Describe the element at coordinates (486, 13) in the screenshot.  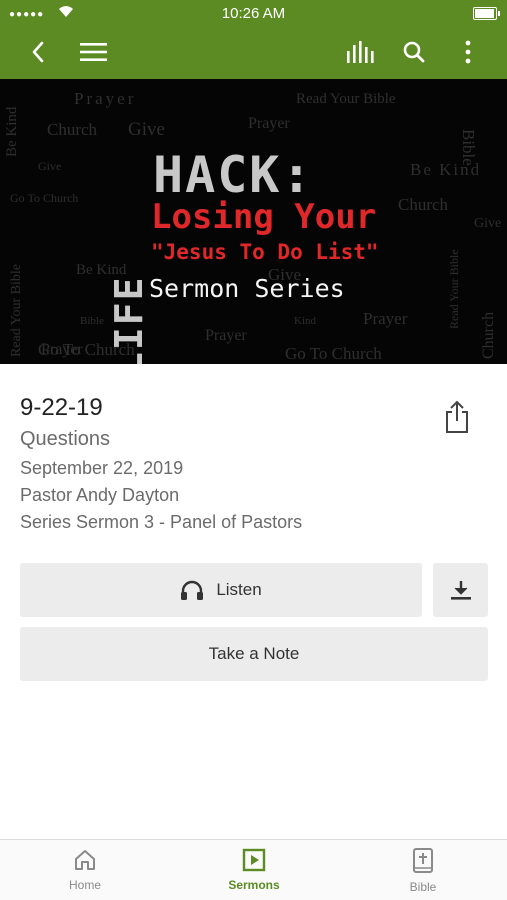
I see `battery-icon` at that location.